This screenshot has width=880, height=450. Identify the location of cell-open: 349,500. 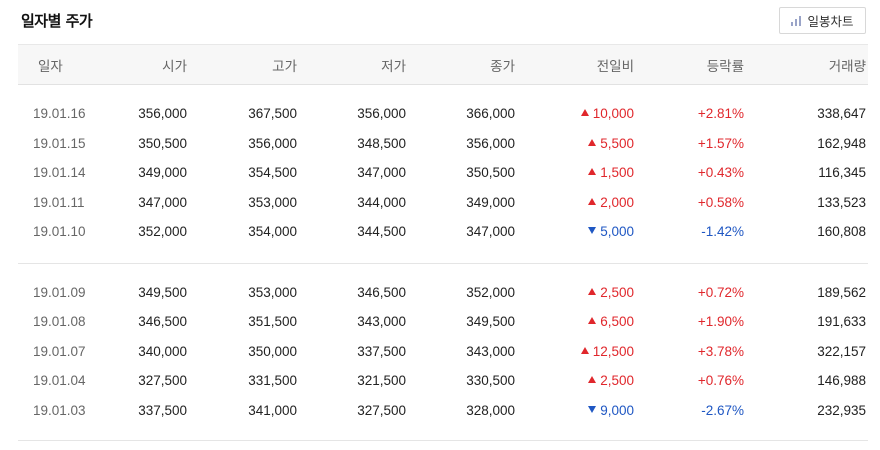
(162, 292).